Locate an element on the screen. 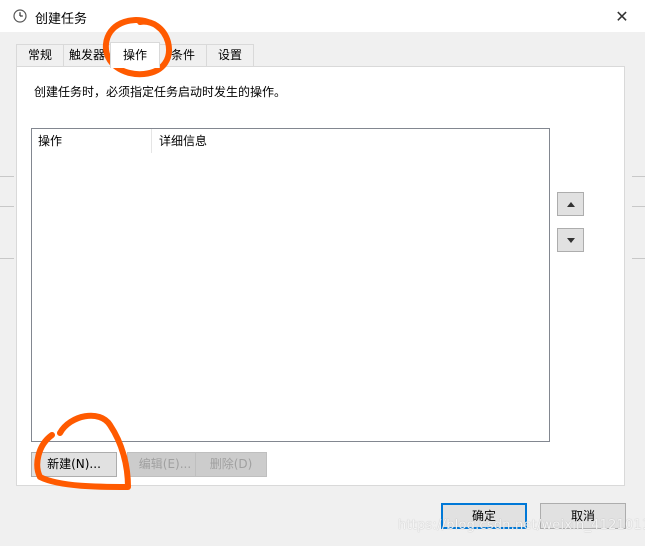 This screenshot has width=645, height=546. tab-label: 条件 is located at coordinates (182, 55).